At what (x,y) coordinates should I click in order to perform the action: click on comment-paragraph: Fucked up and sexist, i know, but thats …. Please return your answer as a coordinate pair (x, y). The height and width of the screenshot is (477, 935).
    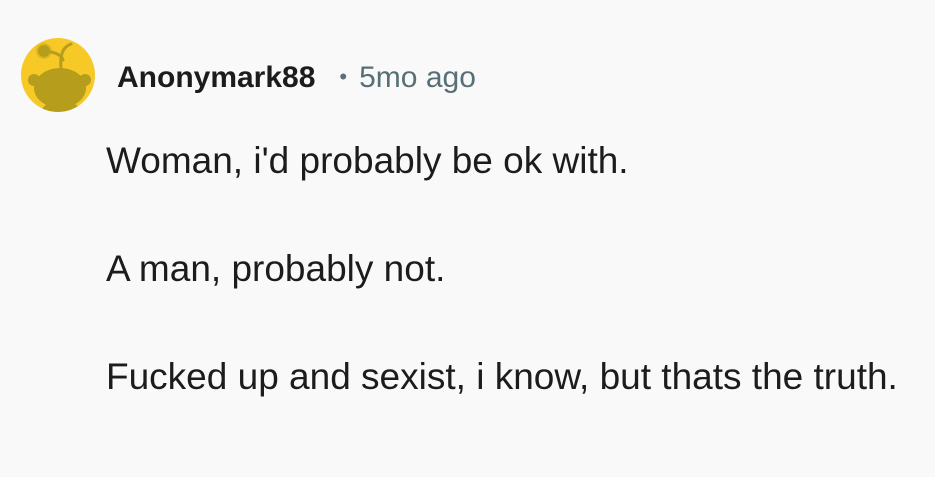
    Looking at the image, I should click on (502, 376).